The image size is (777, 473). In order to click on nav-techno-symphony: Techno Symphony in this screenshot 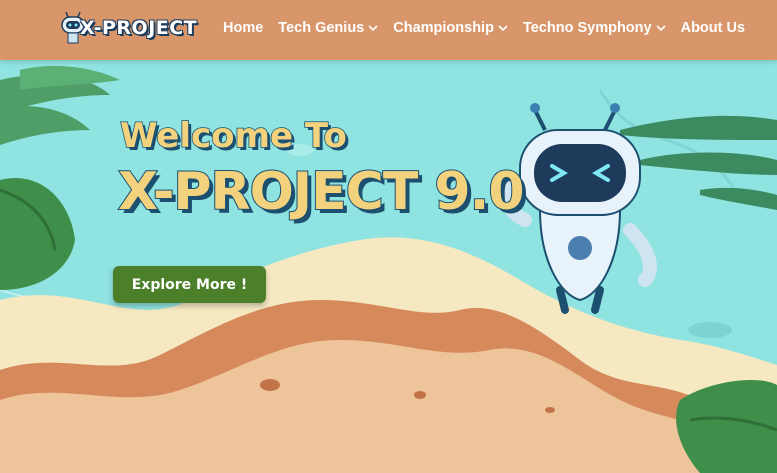, I will do `click(594, 28)`.